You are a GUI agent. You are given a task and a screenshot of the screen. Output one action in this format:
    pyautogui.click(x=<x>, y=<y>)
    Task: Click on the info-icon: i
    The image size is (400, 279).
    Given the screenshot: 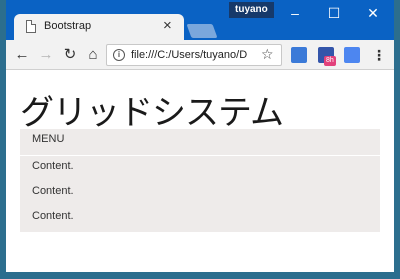 What is the action you would take?
    pyautogui.click(x=119, y=55)
    